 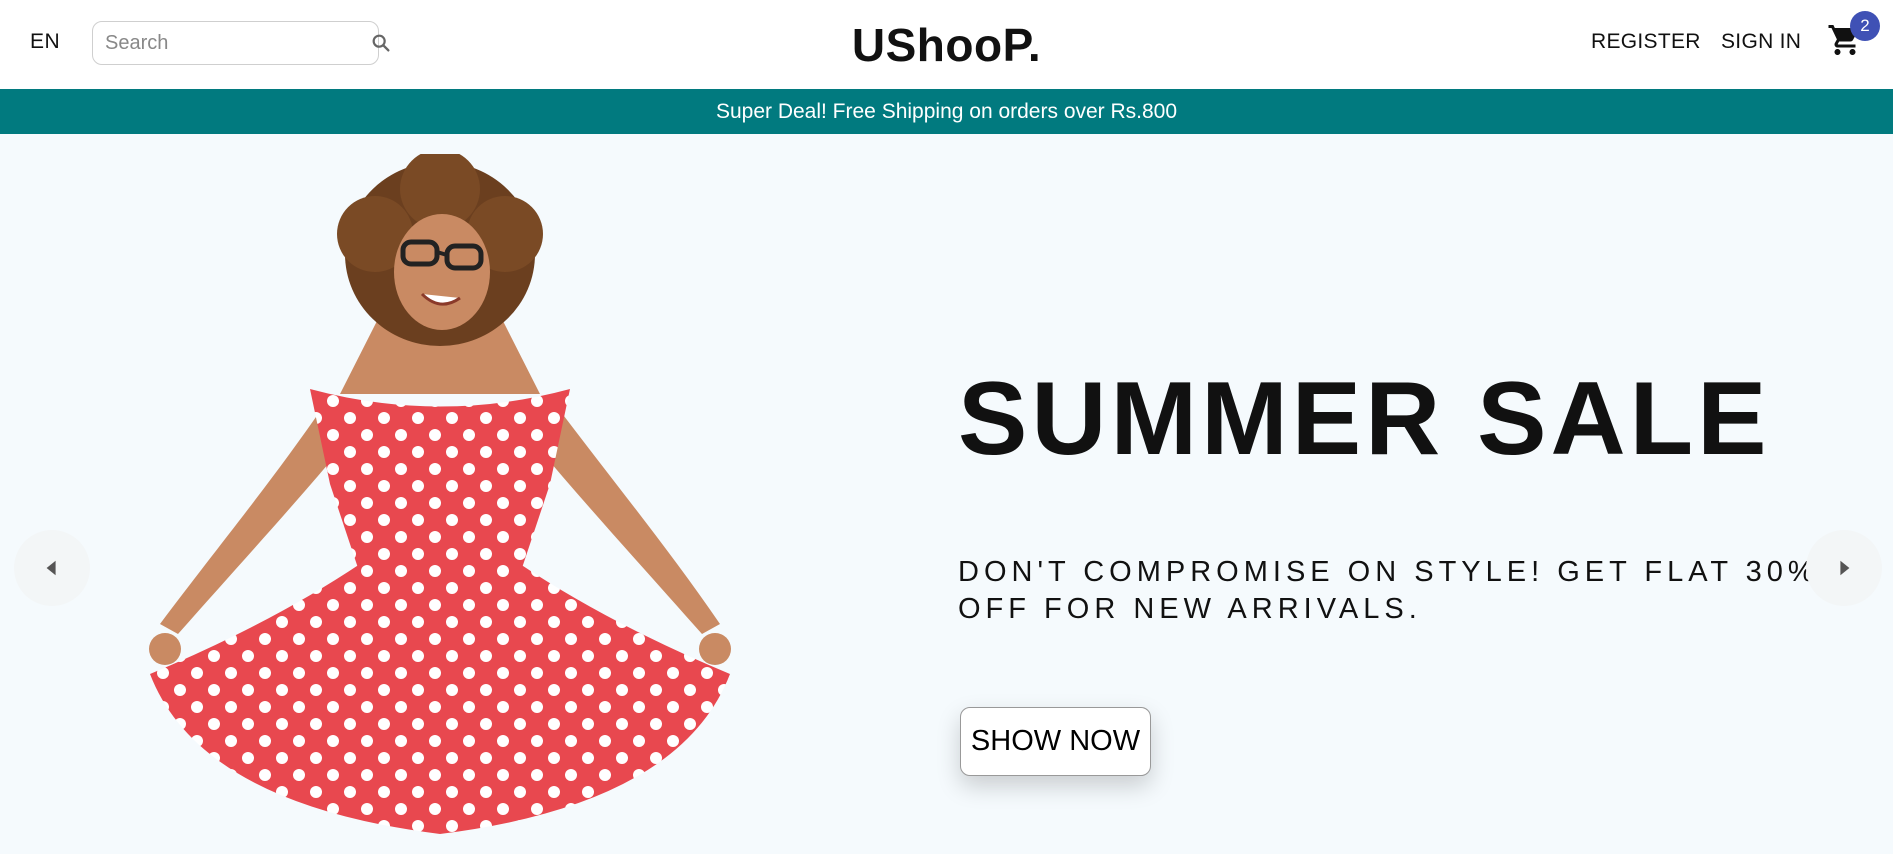 I want to click on sign-in-link: SIGN IN, so click(x=1761, y=42).